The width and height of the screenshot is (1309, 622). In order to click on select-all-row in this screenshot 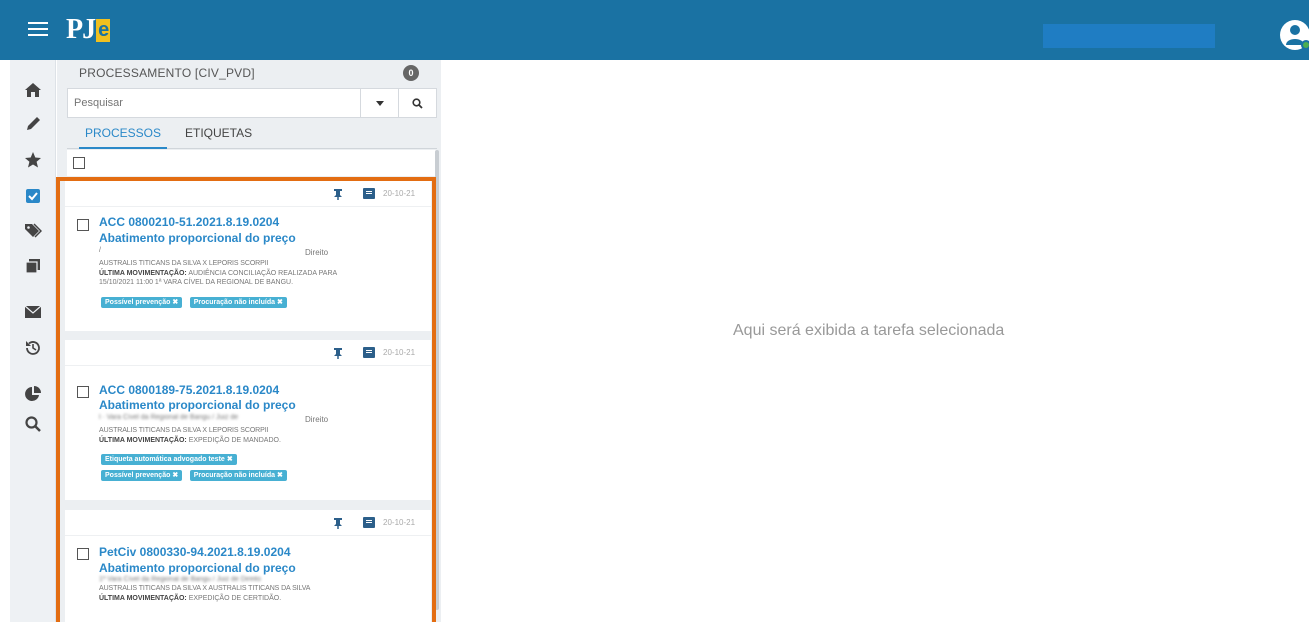, I will do `click(252, 163)`.